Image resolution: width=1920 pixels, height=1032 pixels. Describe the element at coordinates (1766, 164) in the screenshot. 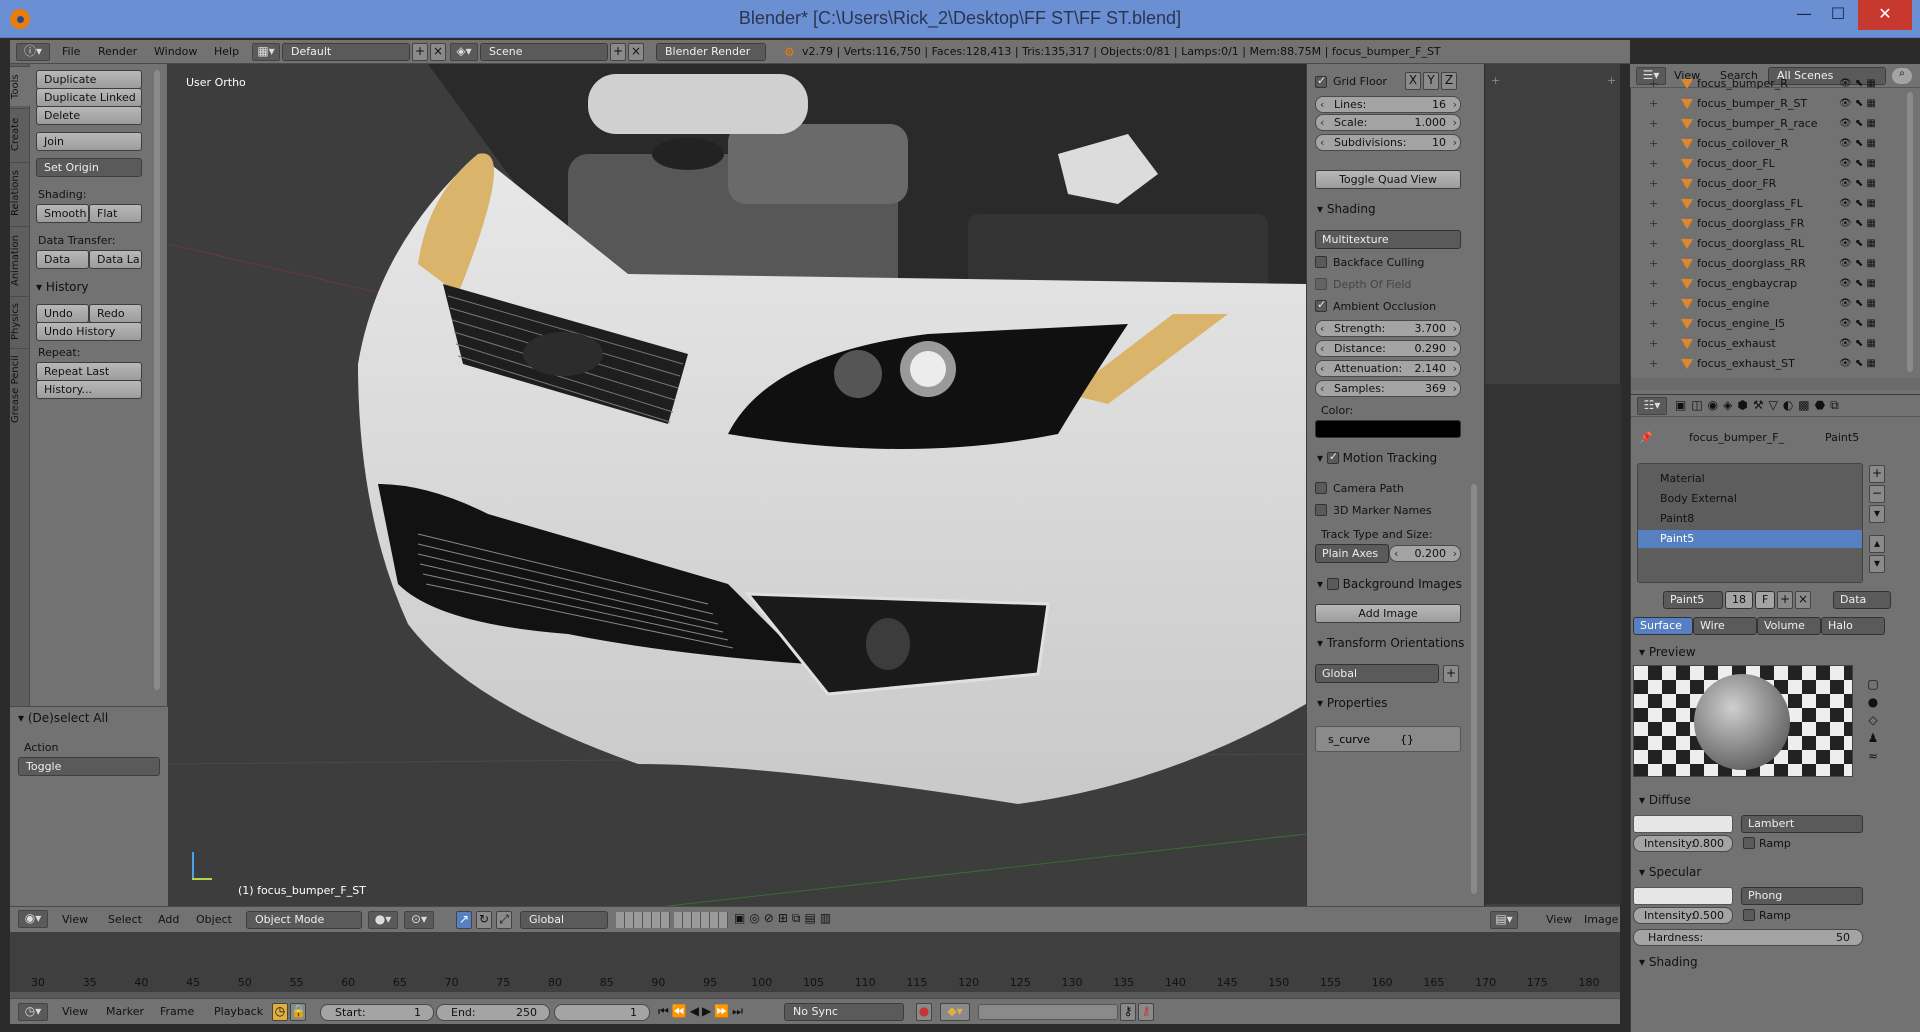

I see `outliner-row: + focus_door_FL 👁 ⬉ ▦` at that location.